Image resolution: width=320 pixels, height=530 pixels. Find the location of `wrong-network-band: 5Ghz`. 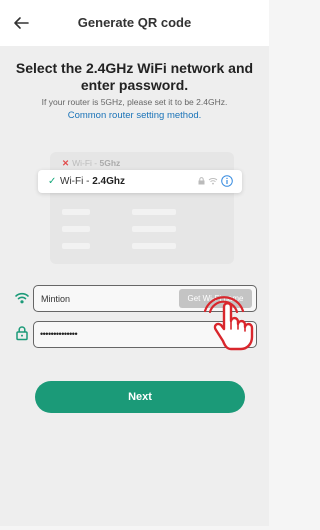

wrong-network-band: 5Ghz is located at coordinates (110, 163).